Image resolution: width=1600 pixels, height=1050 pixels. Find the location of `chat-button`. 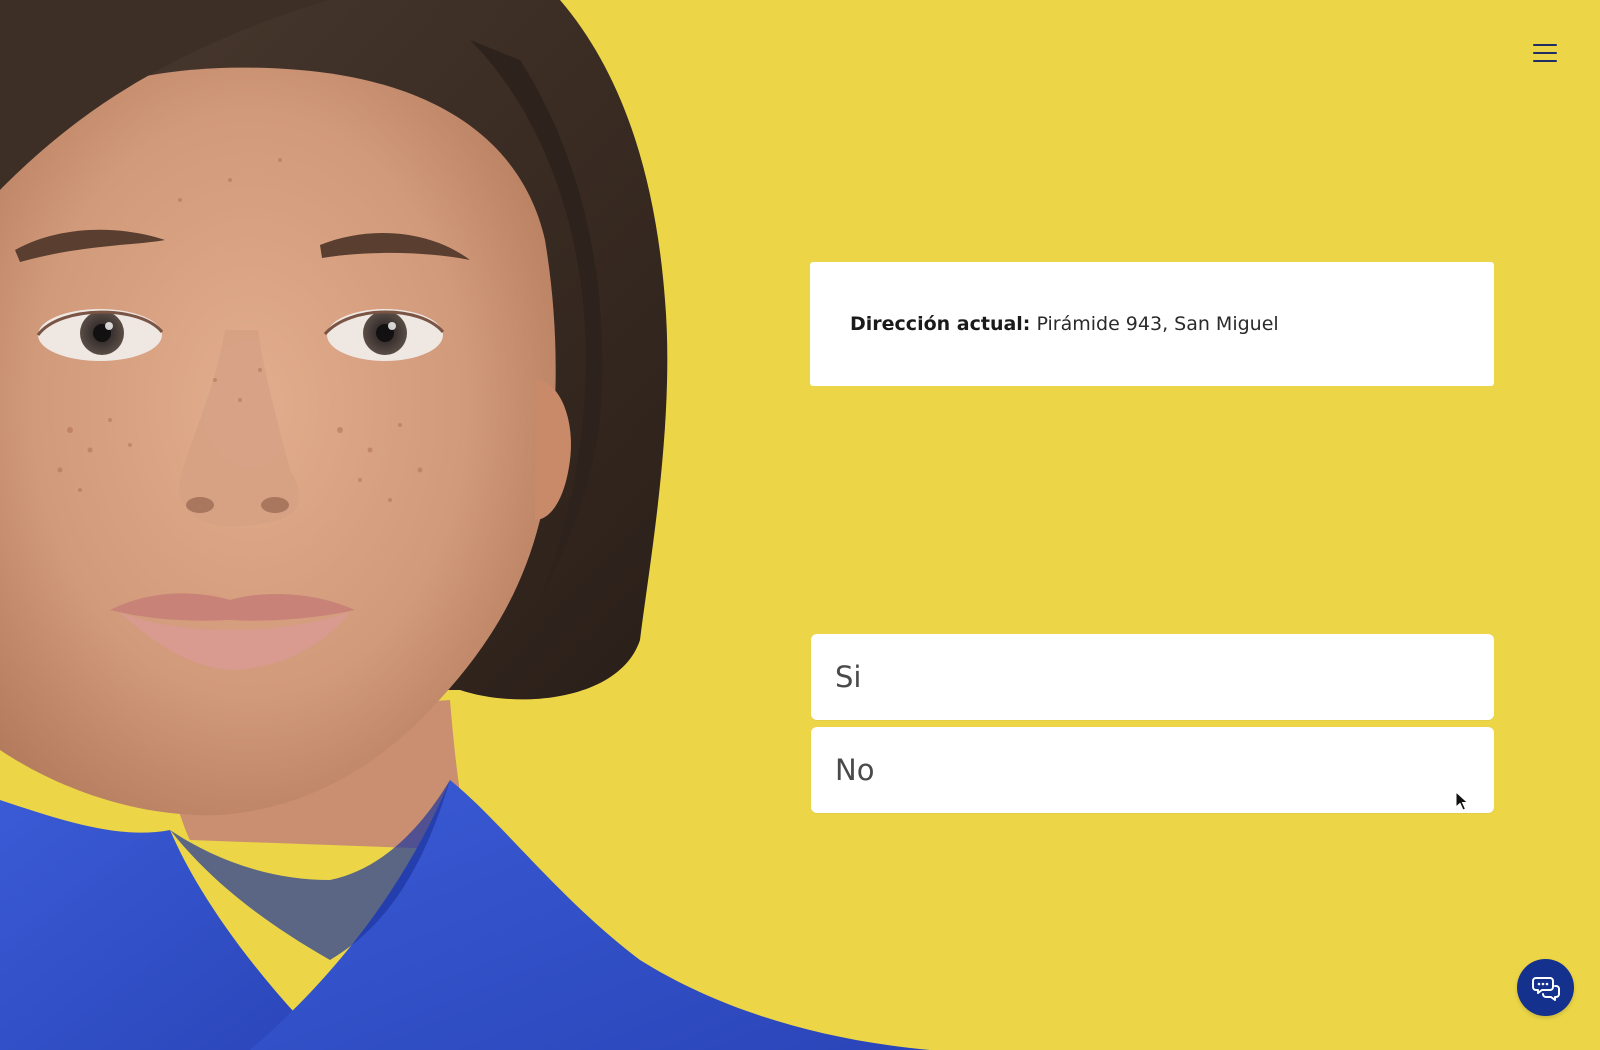

chat-button is located at coordinates (1545, 987).